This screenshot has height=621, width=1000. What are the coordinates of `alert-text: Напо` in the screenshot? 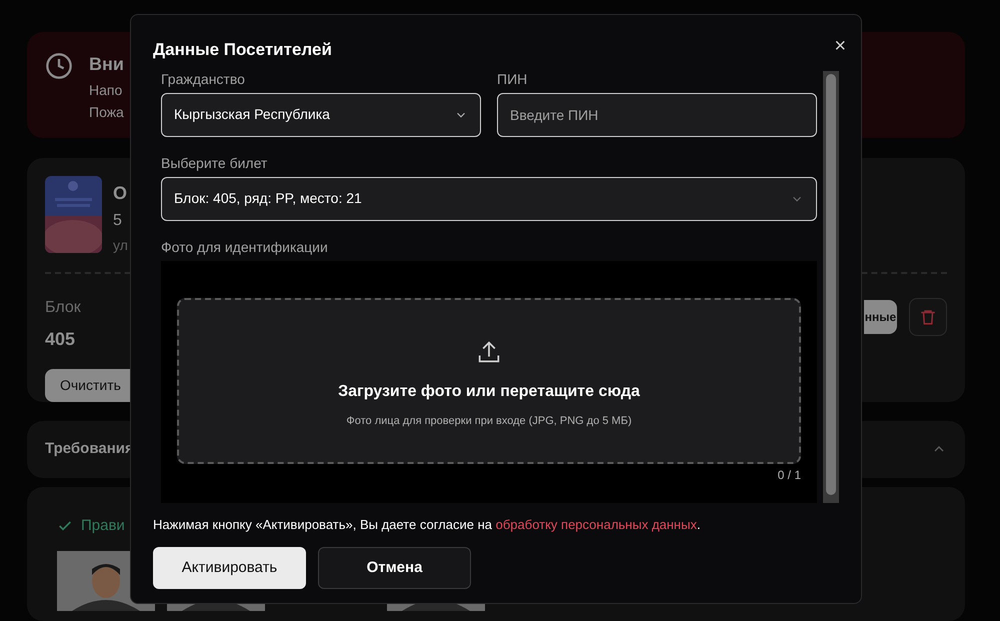 It's located at (106, 90).